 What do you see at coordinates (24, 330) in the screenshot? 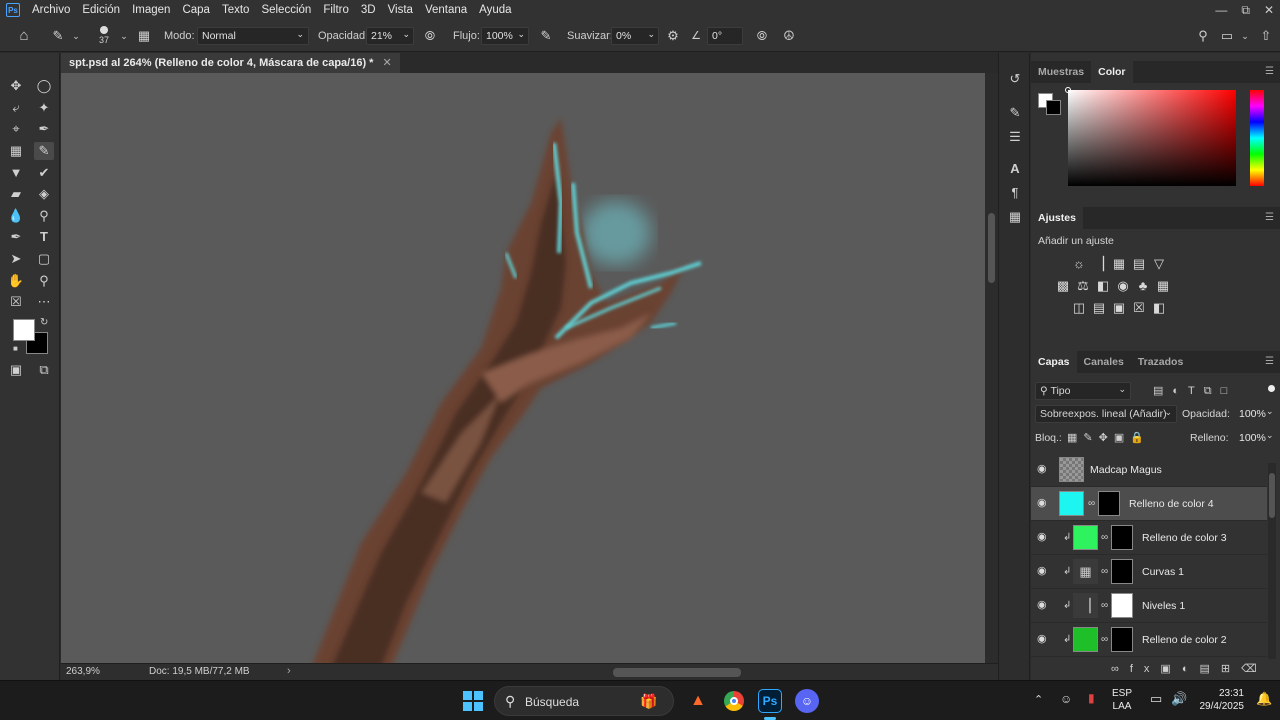
I see `foreground-color-swatch` at bounding box center [24, 330].